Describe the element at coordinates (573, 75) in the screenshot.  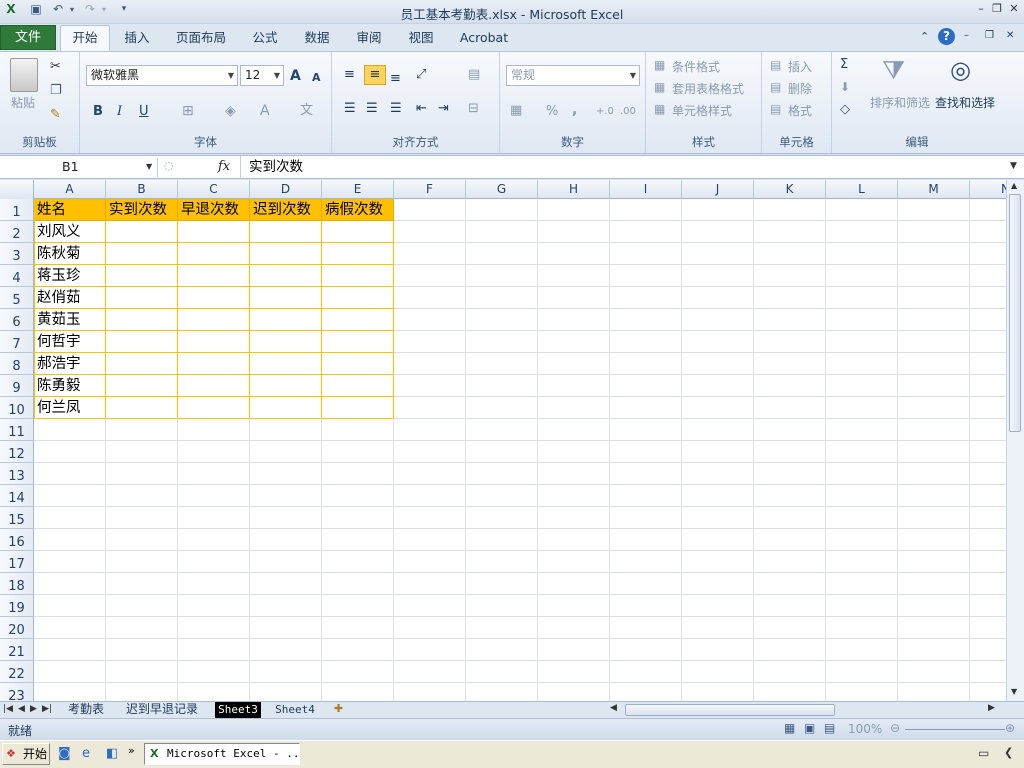
I see `number-format-select: 常规 ▼` at that location.